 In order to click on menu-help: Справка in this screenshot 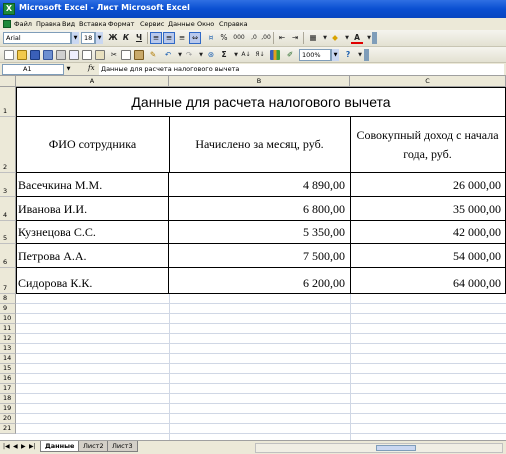, I will do `click(233, 24)`.